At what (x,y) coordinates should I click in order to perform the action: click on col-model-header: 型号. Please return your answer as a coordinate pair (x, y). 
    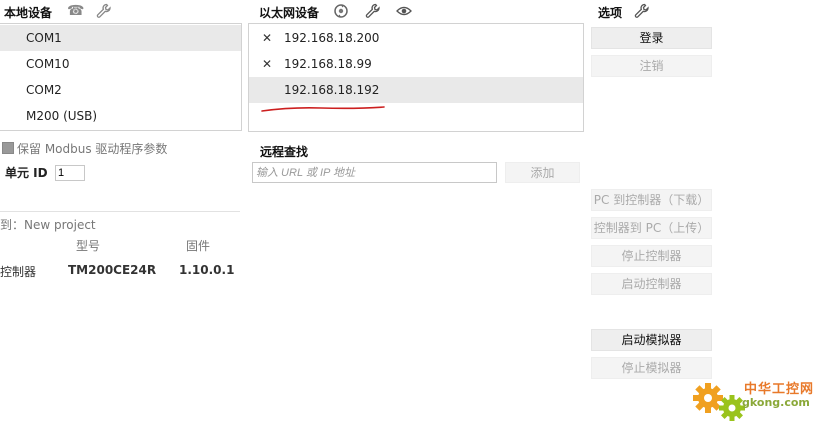
    Looking at the image, I should click on (88, 246).